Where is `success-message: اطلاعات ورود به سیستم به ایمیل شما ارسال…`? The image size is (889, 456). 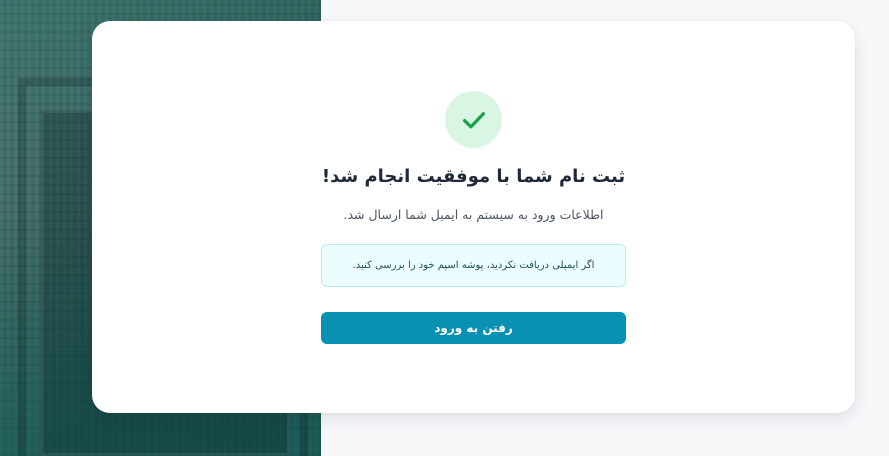
success-message: اطلاعات ورود به سیستم به ایمیل شما ارسال… is located at coordinates (473, 214).